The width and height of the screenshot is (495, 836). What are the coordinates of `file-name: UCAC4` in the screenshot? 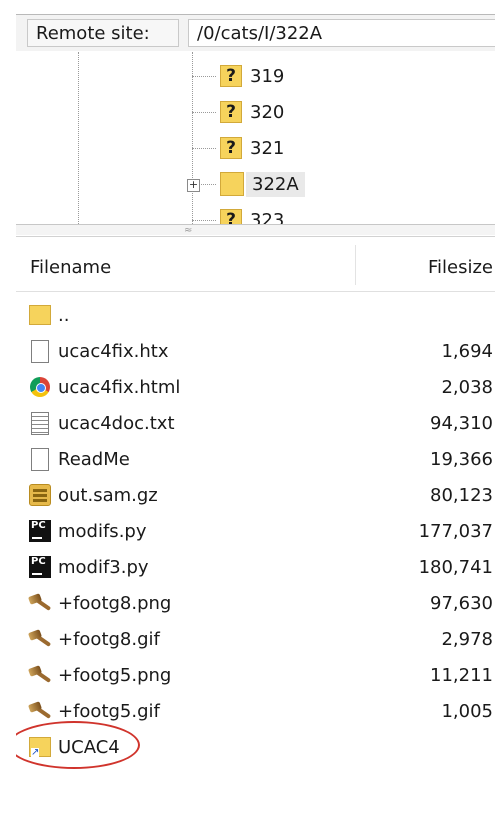 It's located at (89, 747).